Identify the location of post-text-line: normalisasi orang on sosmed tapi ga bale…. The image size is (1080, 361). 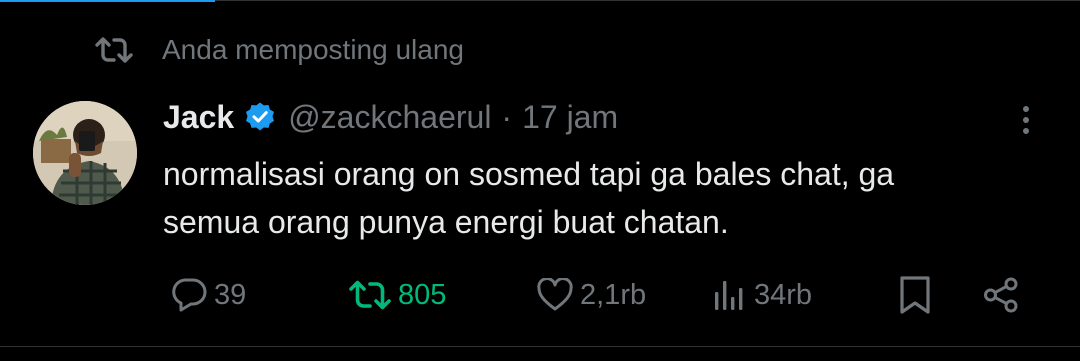
(529, 174).